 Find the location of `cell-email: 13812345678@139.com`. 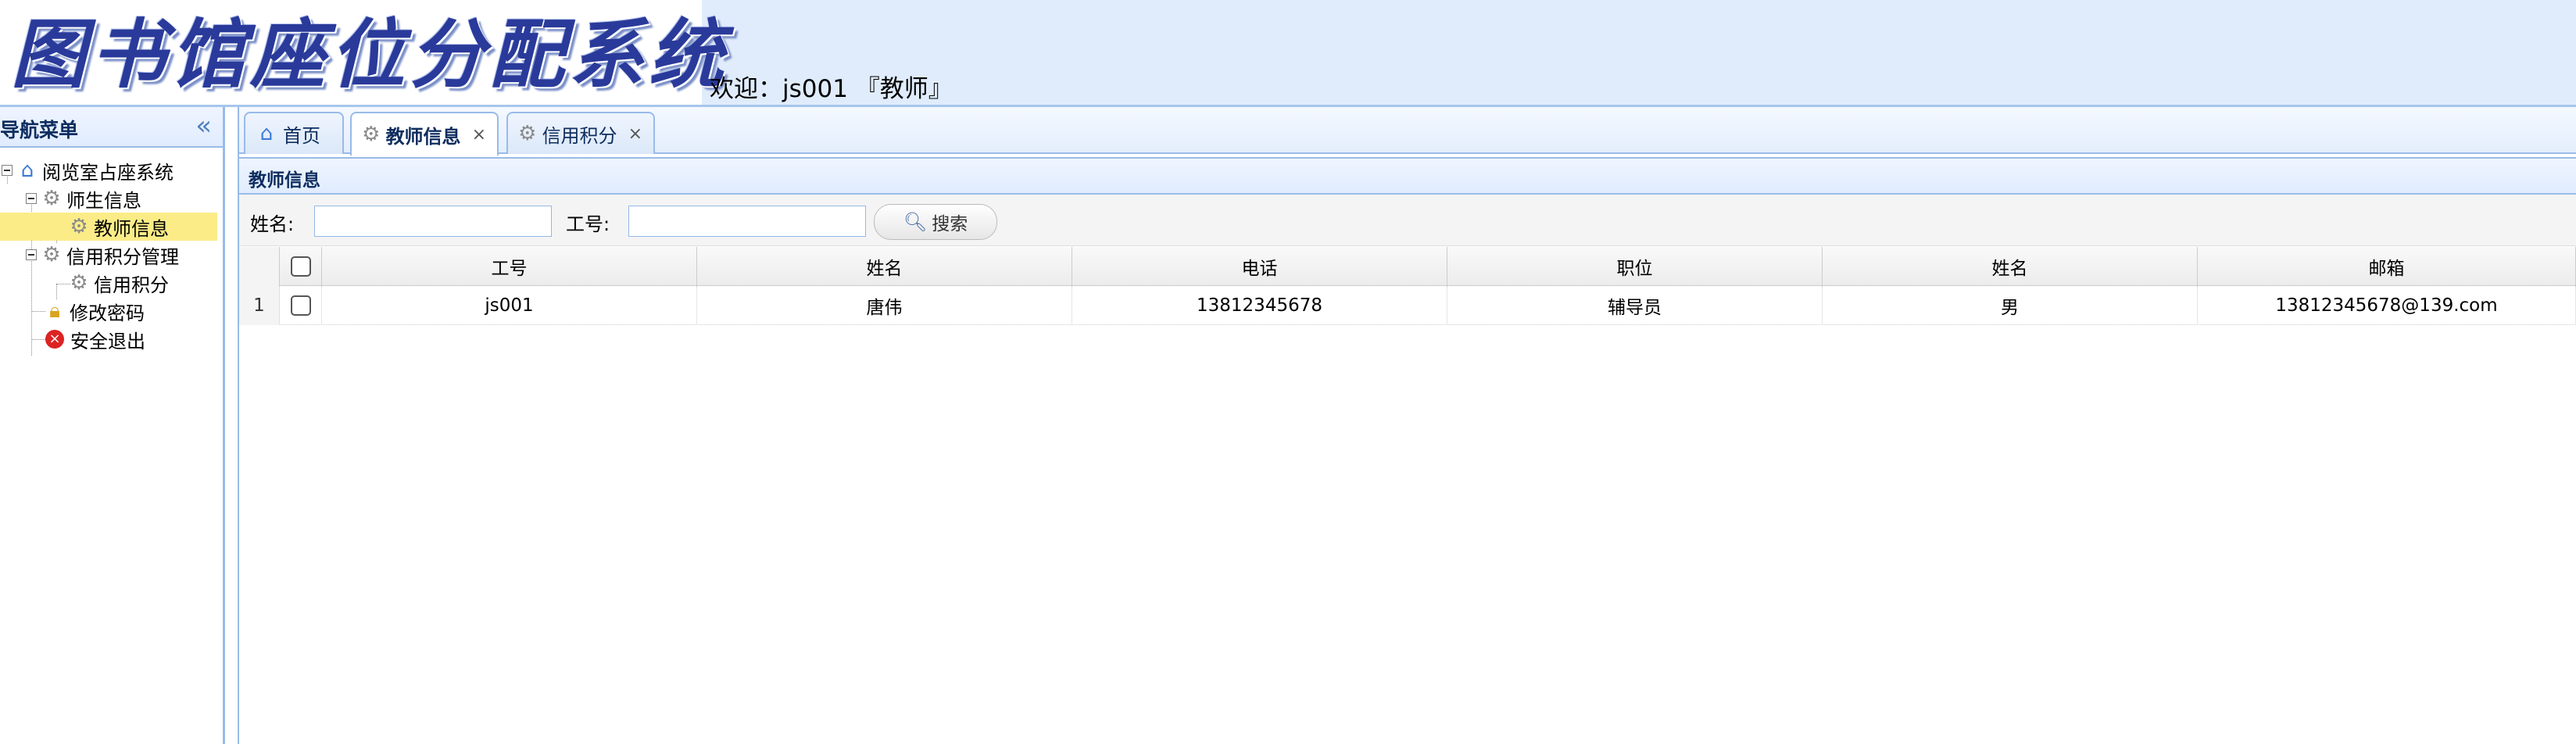

cell-email: 13812345678@139.com is located at coordinates (2387, 305).